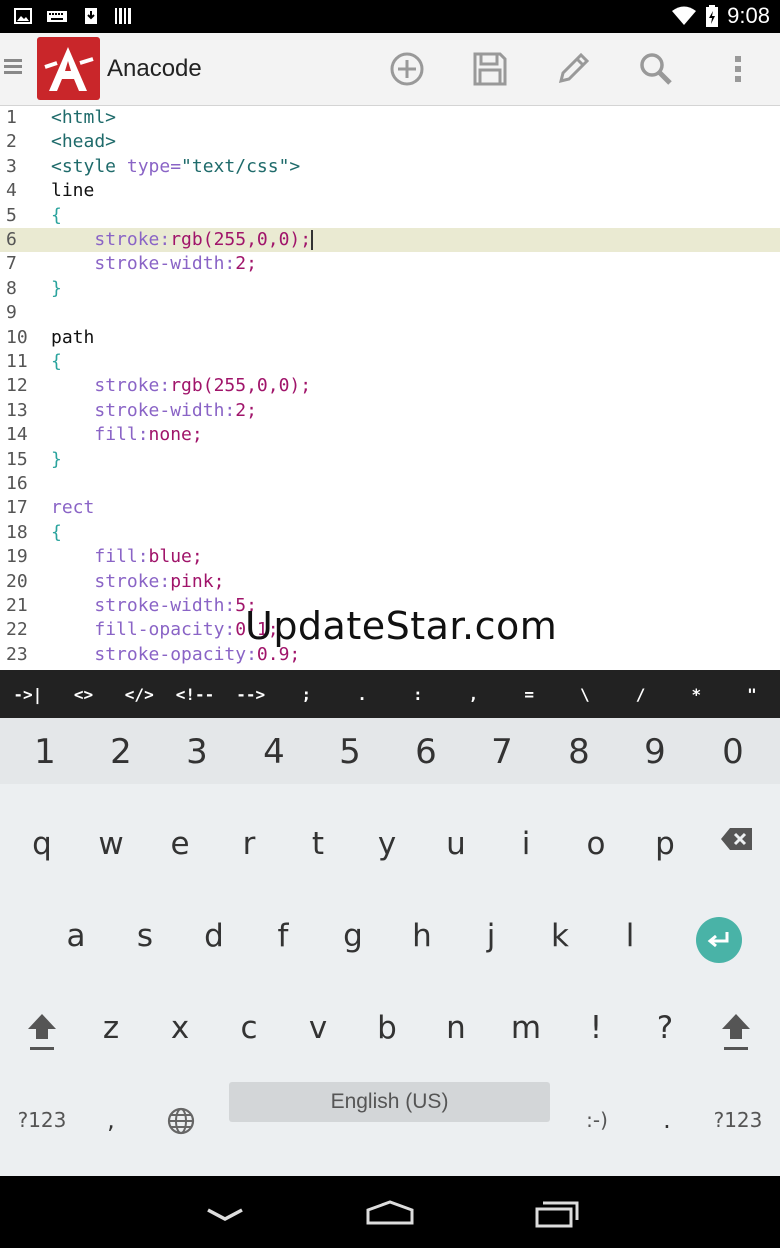 The width and height of the screenshot is (780, 1248). Describe the element at coordinates (11, 191) in the screenshot. I see `line-number: 4` at that location.